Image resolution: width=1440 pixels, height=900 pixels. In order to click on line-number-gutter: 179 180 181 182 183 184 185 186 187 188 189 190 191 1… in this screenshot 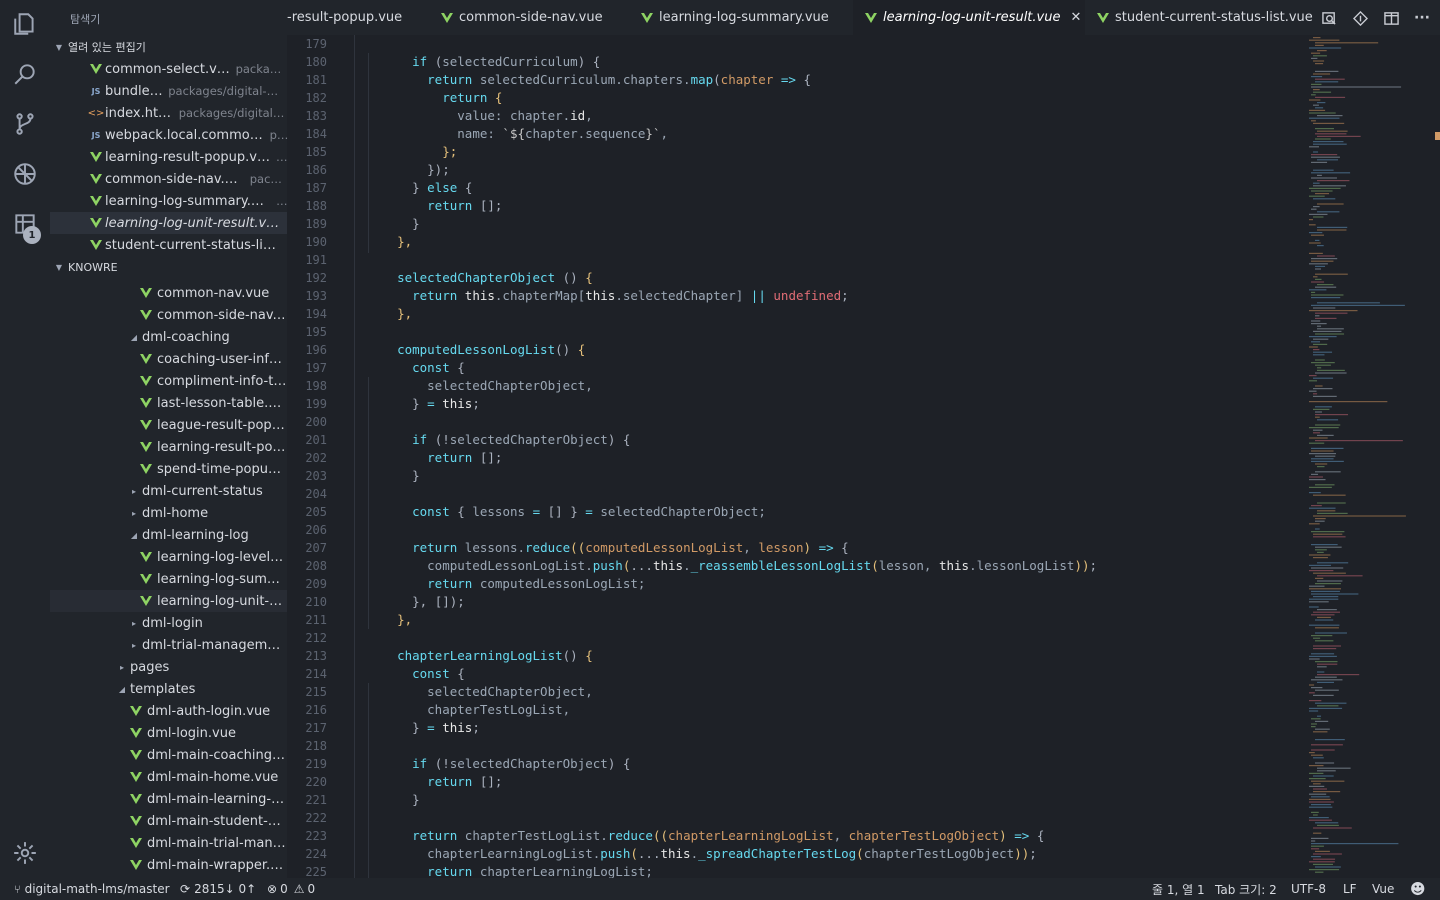, I will do `click(312, 456)`.